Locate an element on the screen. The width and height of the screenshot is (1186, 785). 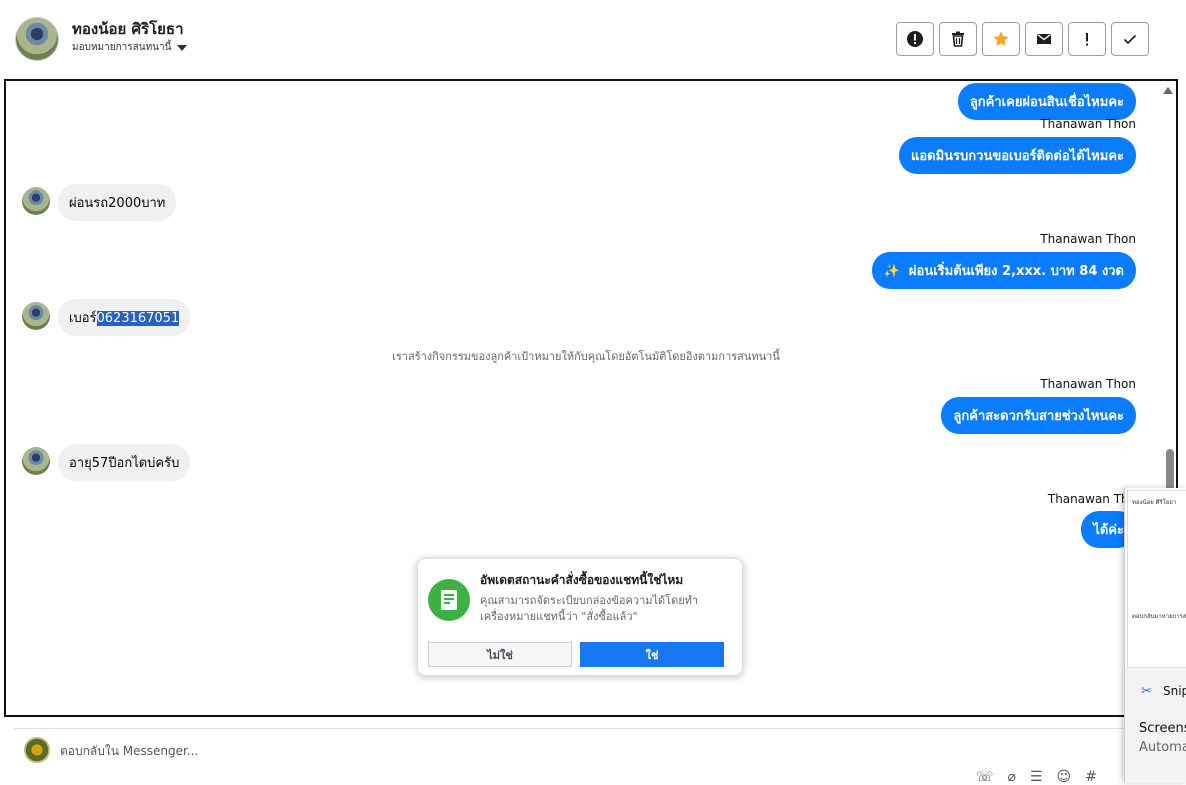
outgoing-message: ลูกค้าเคยผ่อนสินเชื่อไหมคะ is located at coordinates (1046, 101).